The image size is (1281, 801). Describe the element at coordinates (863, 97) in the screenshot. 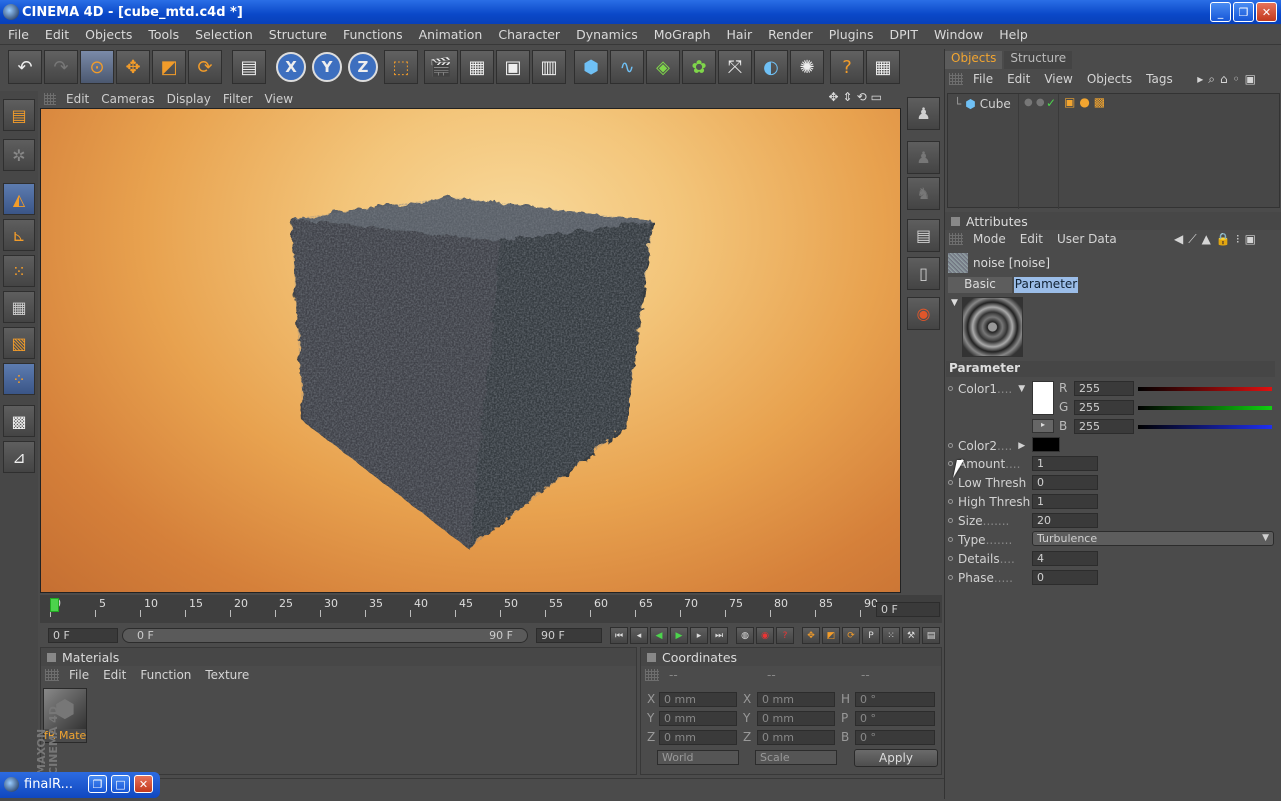

I see `viewport-nav-icons: ✥⇕⟲▭` at that location.